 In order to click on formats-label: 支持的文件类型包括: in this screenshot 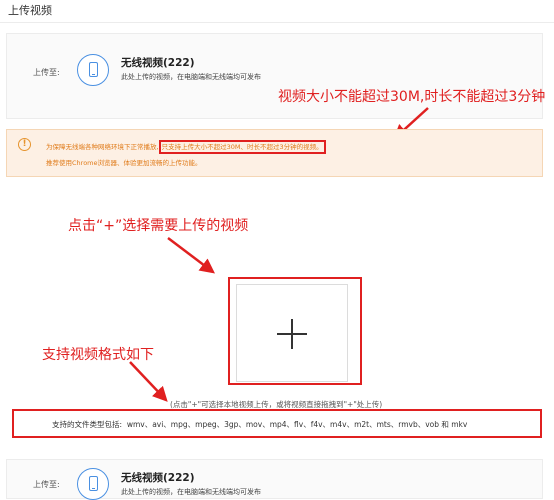, I will do `click(87, 424)`.